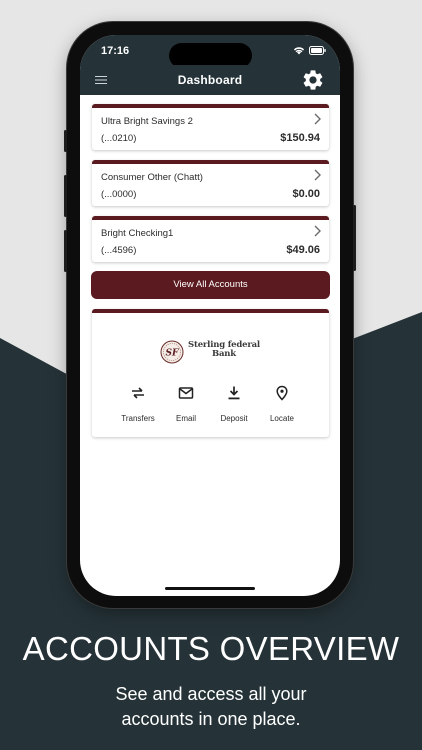 The image size is (422, 750). Describe the element at coordinates (282, 393) in the screenshot. I see `location-pin-icon` at that location.